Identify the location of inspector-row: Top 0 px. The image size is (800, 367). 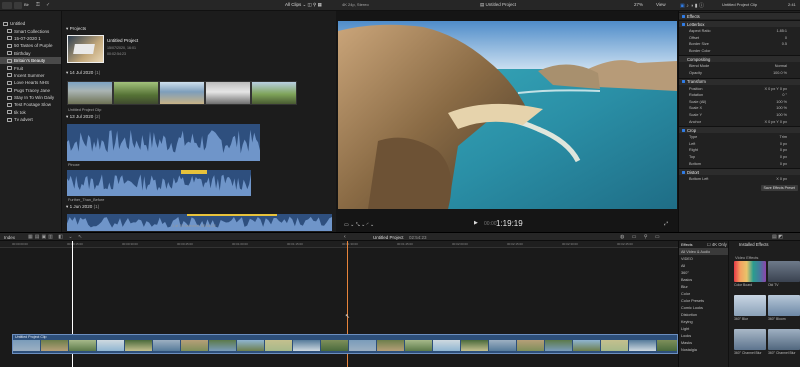
(739, 157).